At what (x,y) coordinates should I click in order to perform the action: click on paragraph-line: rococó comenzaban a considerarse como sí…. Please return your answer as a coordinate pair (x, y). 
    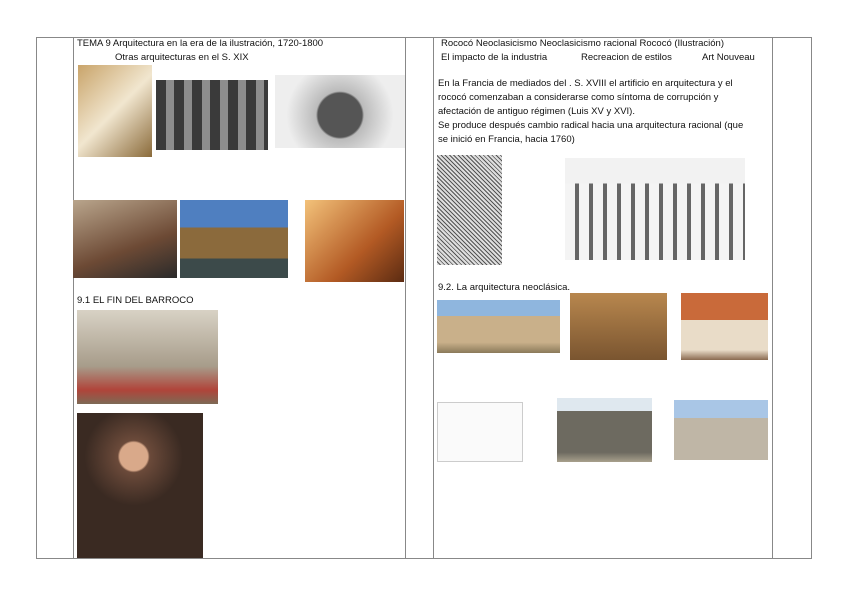
    Looking at the image, I should click on (578, 97).